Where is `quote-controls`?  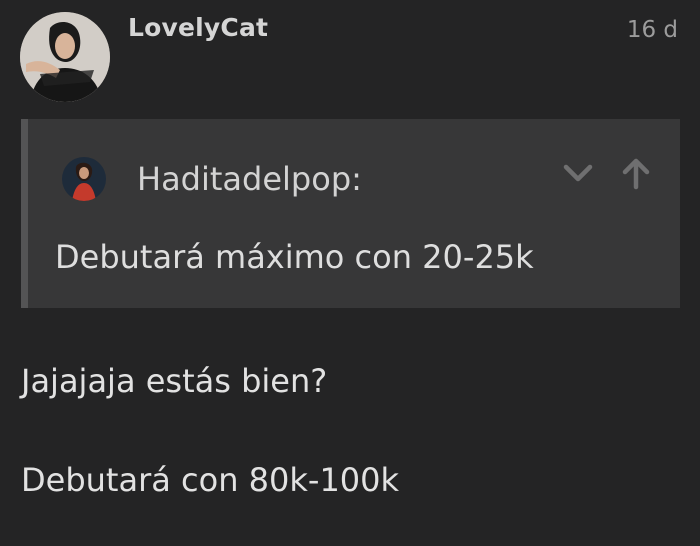 quote-controls is located at coordinates (607, 173).